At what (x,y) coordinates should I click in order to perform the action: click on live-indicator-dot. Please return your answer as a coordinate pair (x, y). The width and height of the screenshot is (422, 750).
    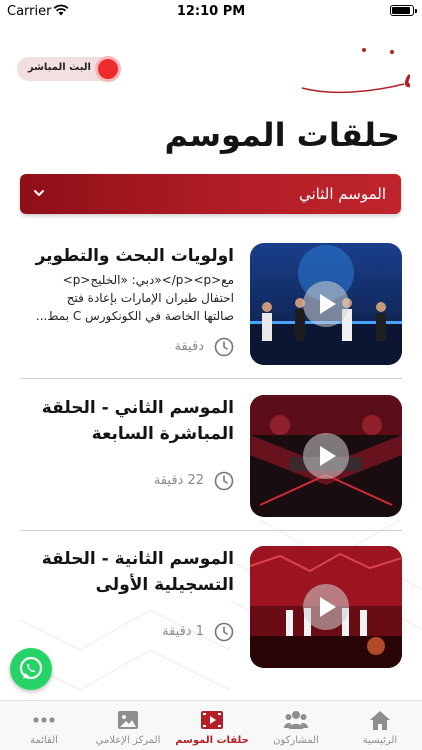
    Looking at the image, I should click on (108, 69).